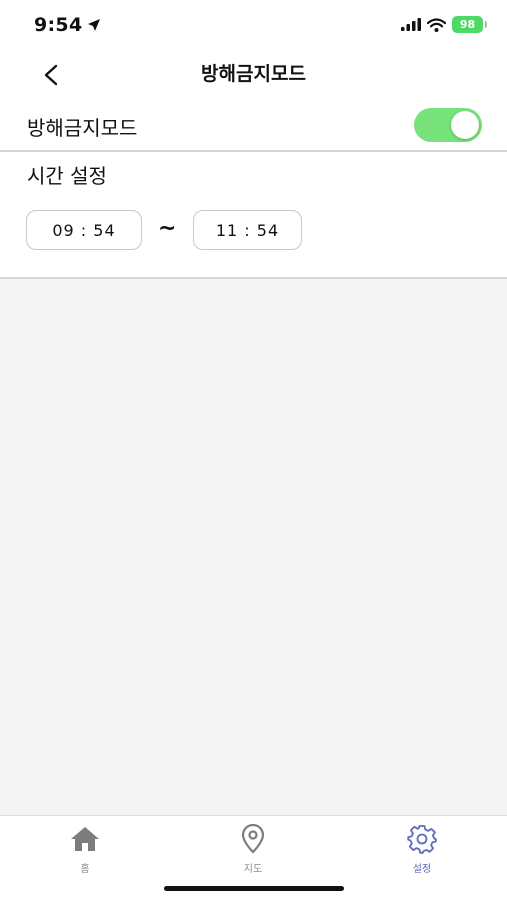 The width and height of the screenshot is (507, 901). I want to click on tab-home: 홈, so click(85, 848).